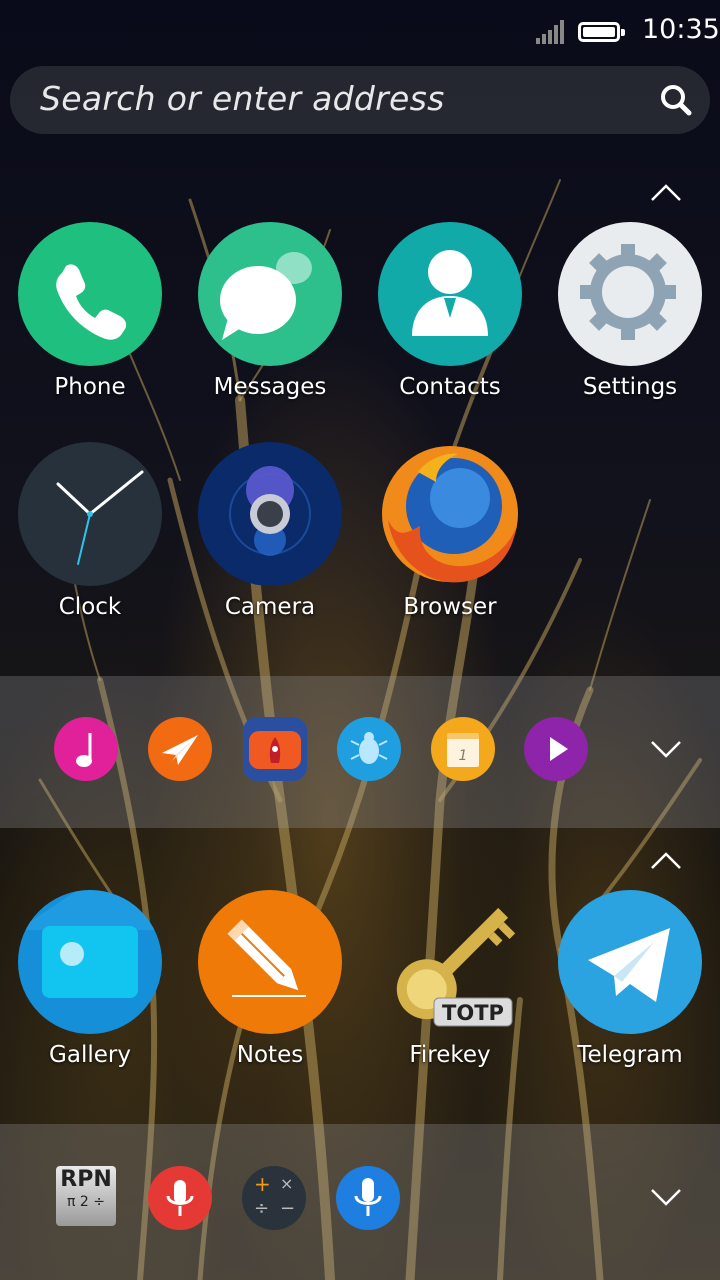 This screenshot has width=720, height=1280. Describe the element at coordinates (262, 1208) in the screenshot. I see `divide-symbol: ÷` at that location.